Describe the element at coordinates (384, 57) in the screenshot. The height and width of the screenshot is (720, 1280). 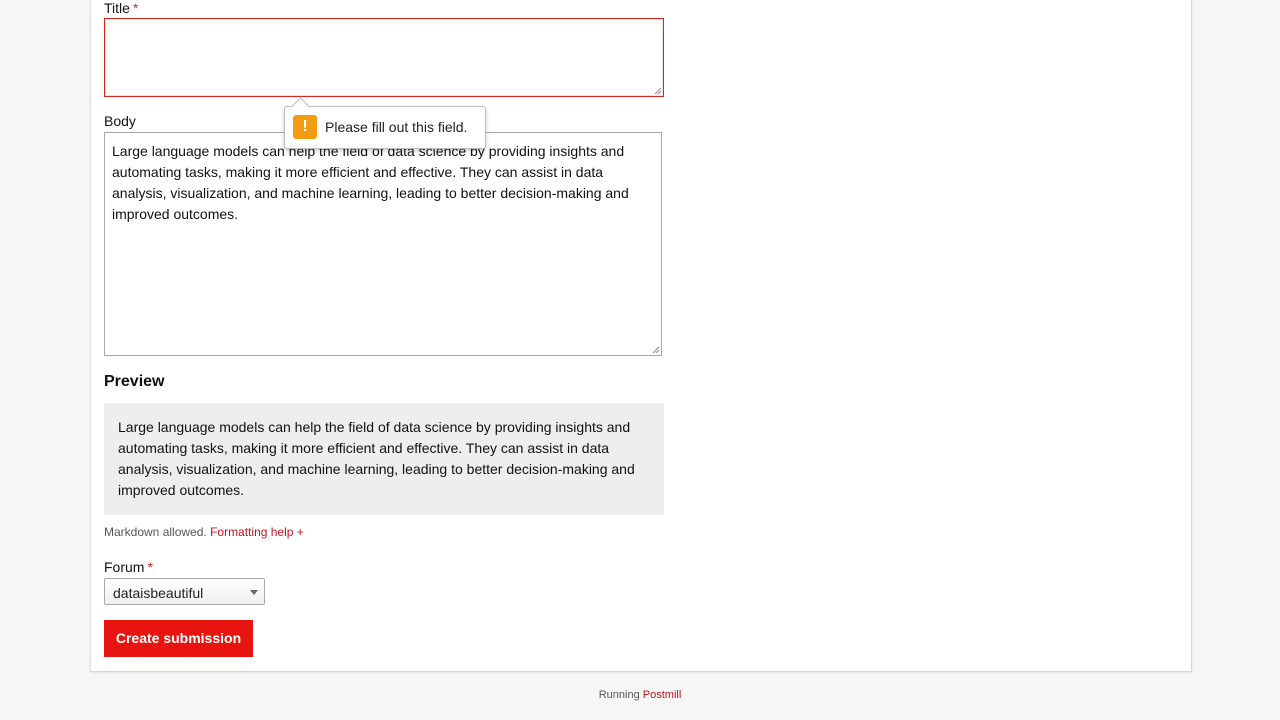
I see `title-input` at that location.